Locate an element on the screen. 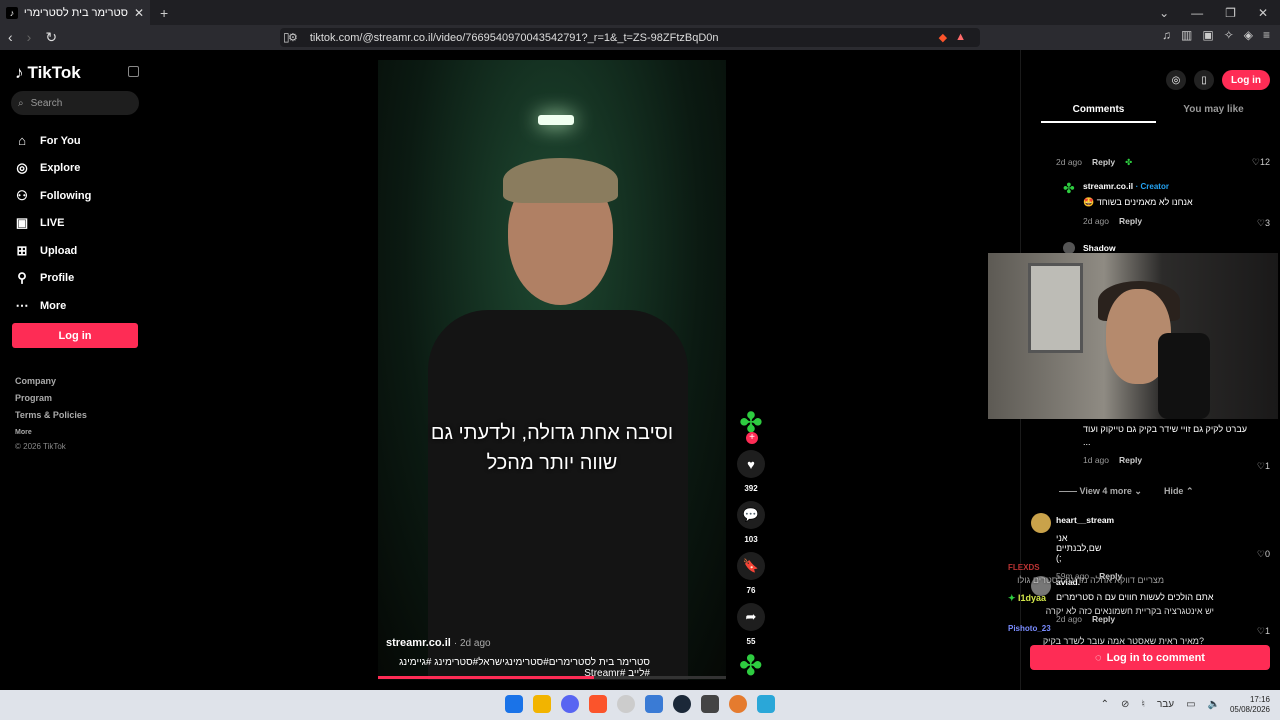  comment-5-like: ♡1 is located at coordinates (1263, 631).